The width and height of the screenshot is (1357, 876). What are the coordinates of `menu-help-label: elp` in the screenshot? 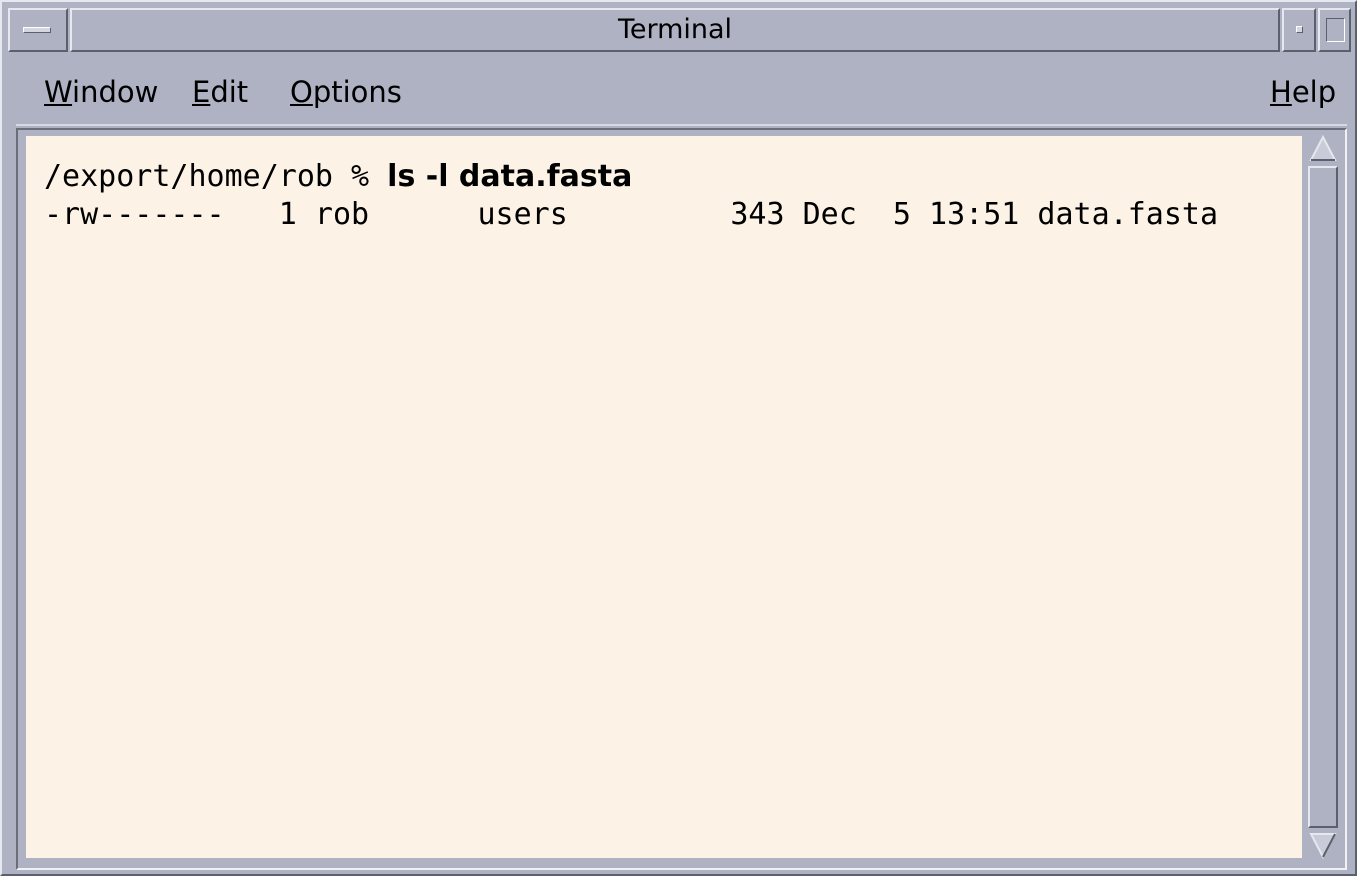 It's located at (1314, 92).